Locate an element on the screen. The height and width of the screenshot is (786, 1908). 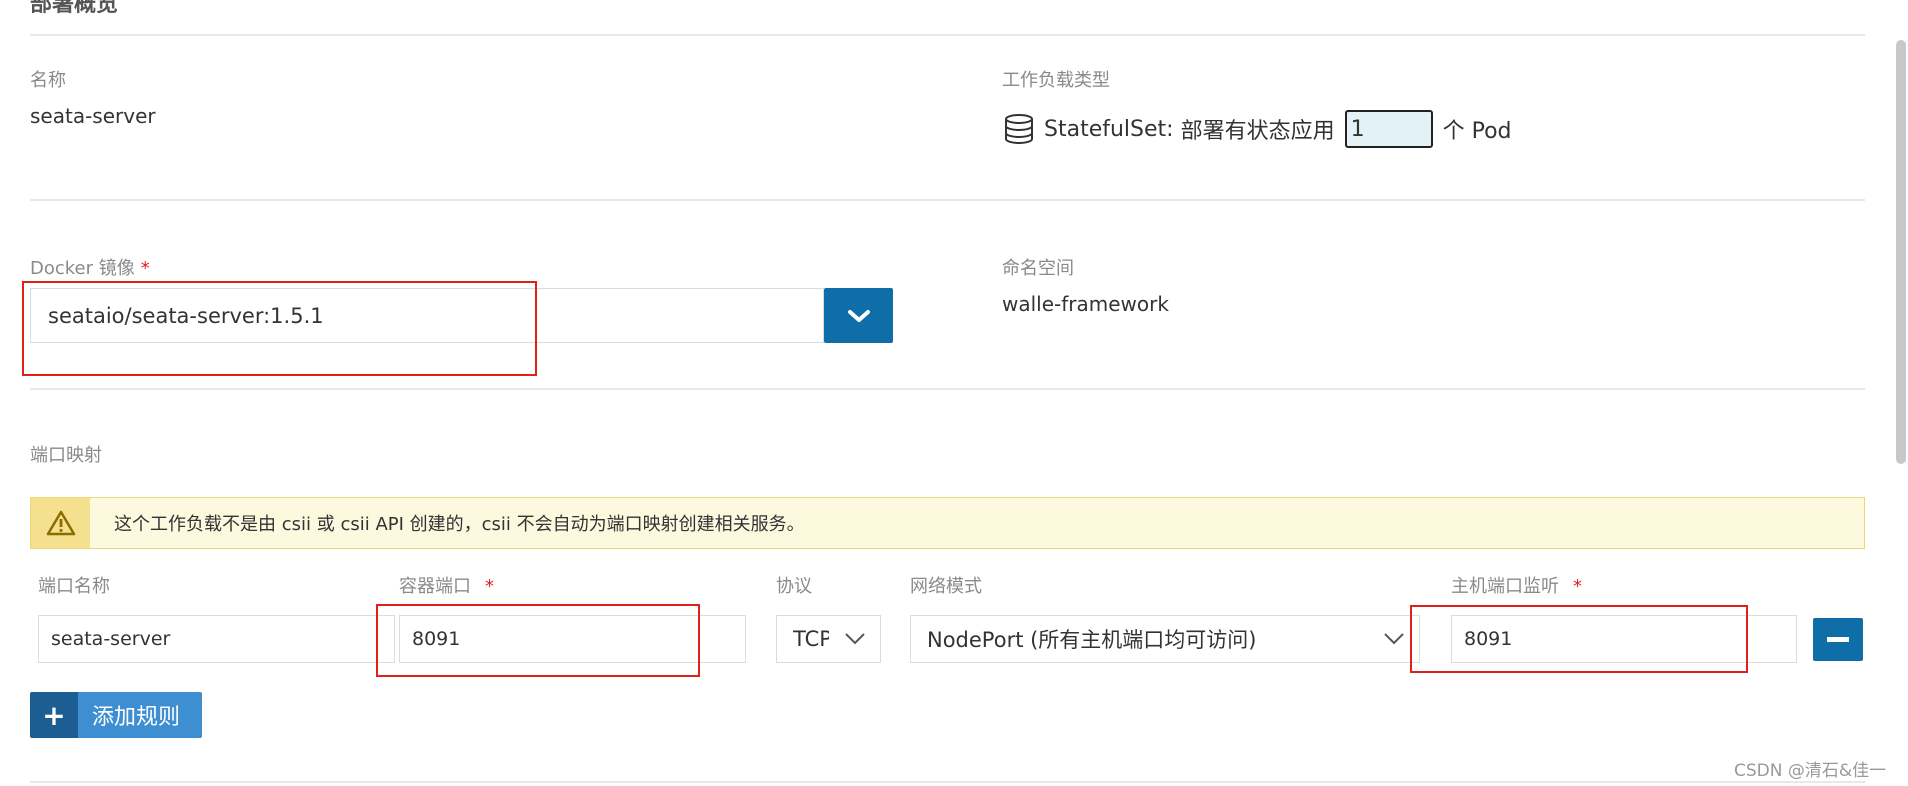
docker-image-label-text: Docker 镜像 is located at coordinates (82, 268).